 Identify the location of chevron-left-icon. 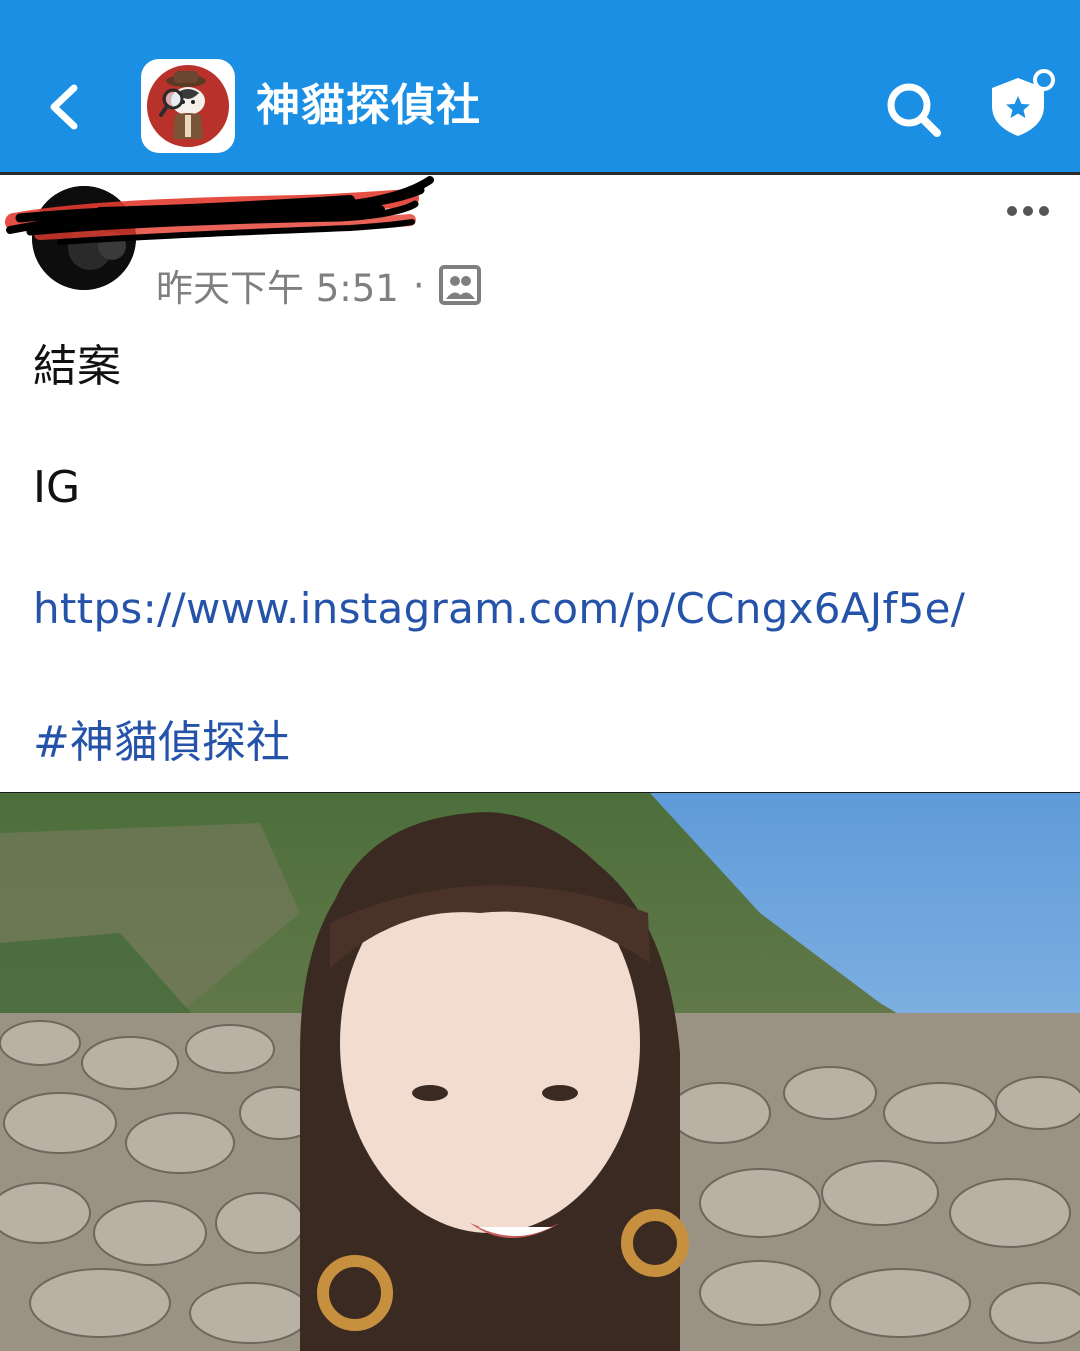
(64, 107).